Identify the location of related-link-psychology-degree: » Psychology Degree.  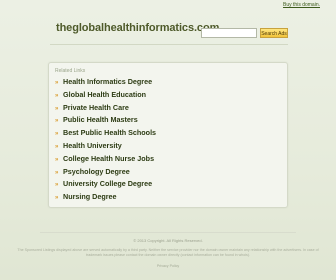
(105, 172).